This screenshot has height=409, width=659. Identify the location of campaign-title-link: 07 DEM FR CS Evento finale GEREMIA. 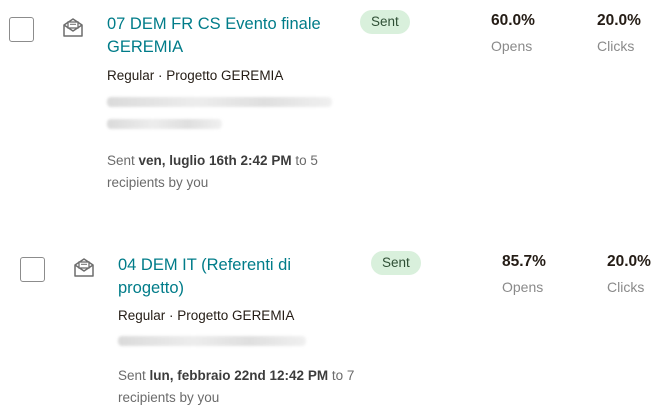
(227, 36).